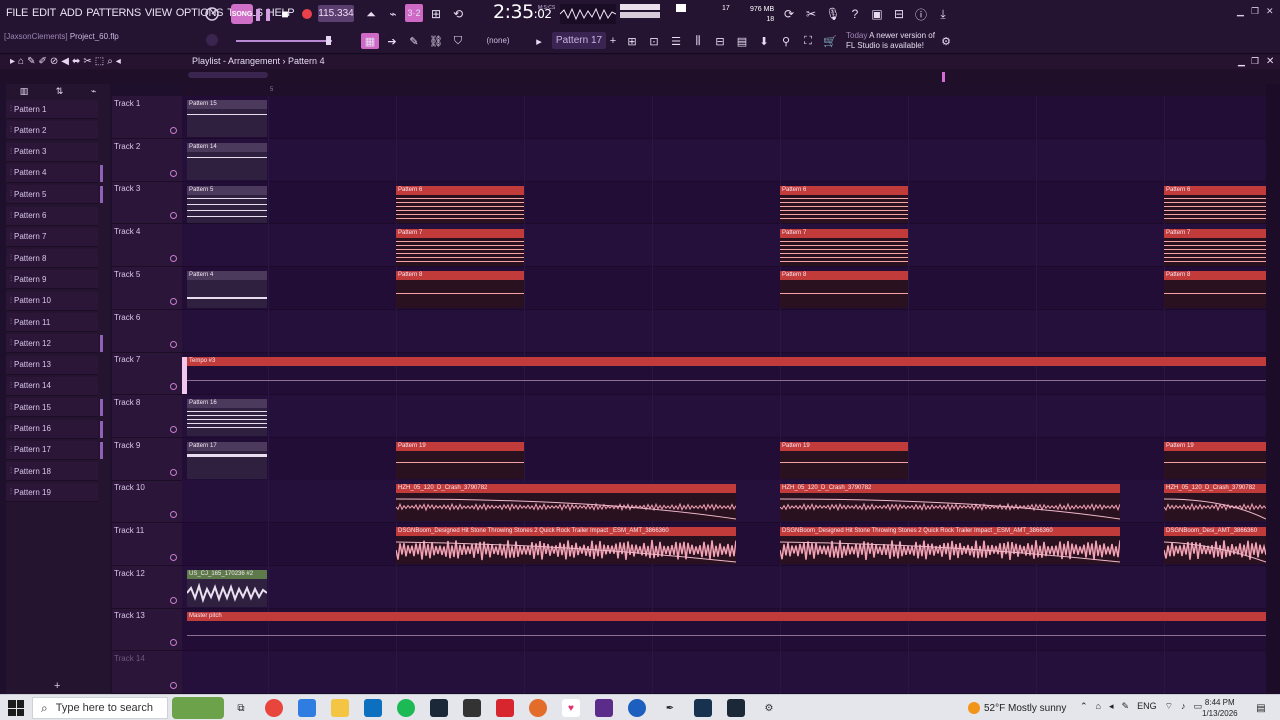 The width and height of the screenshot is (1280, 720). Describe the element at coordinates (99, 61) in the screenshot. I see `select-icon: ⬚` at that location.